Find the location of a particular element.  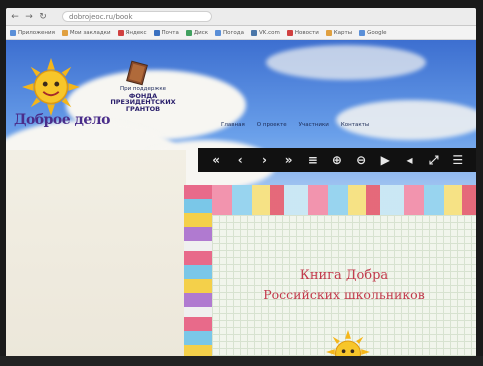

zoom-out-icon: ⊖ is located at coordinates (361, 160).